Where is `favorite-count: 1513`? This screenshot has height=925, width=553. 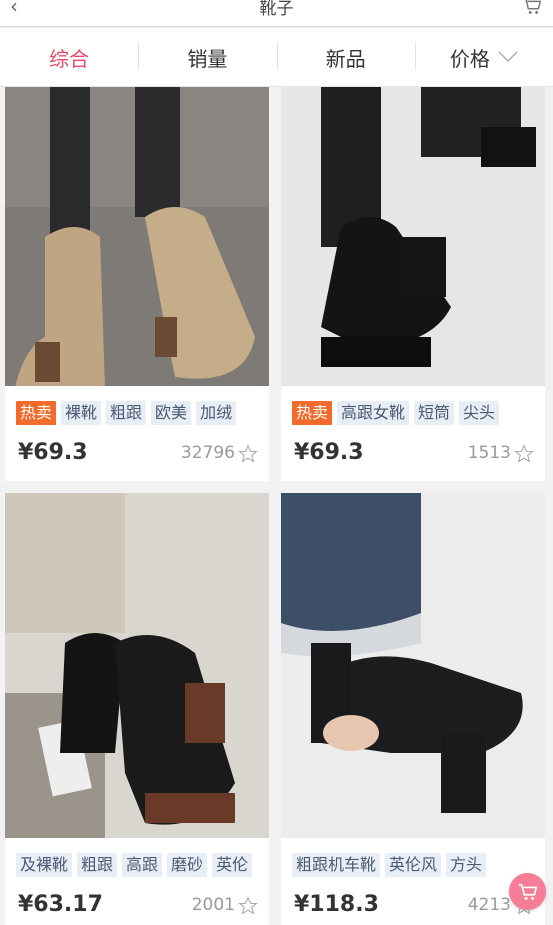 favorite-count: 1513 is located at coordinates (489, 453).